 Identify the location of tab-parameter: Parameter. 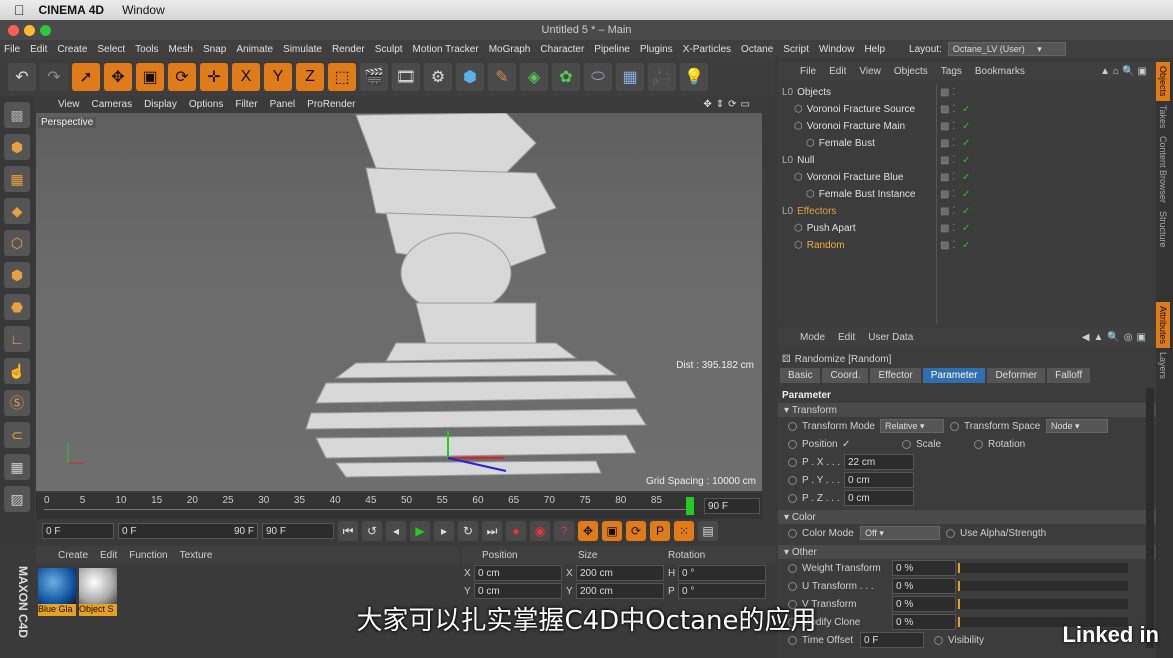
(954, 375).